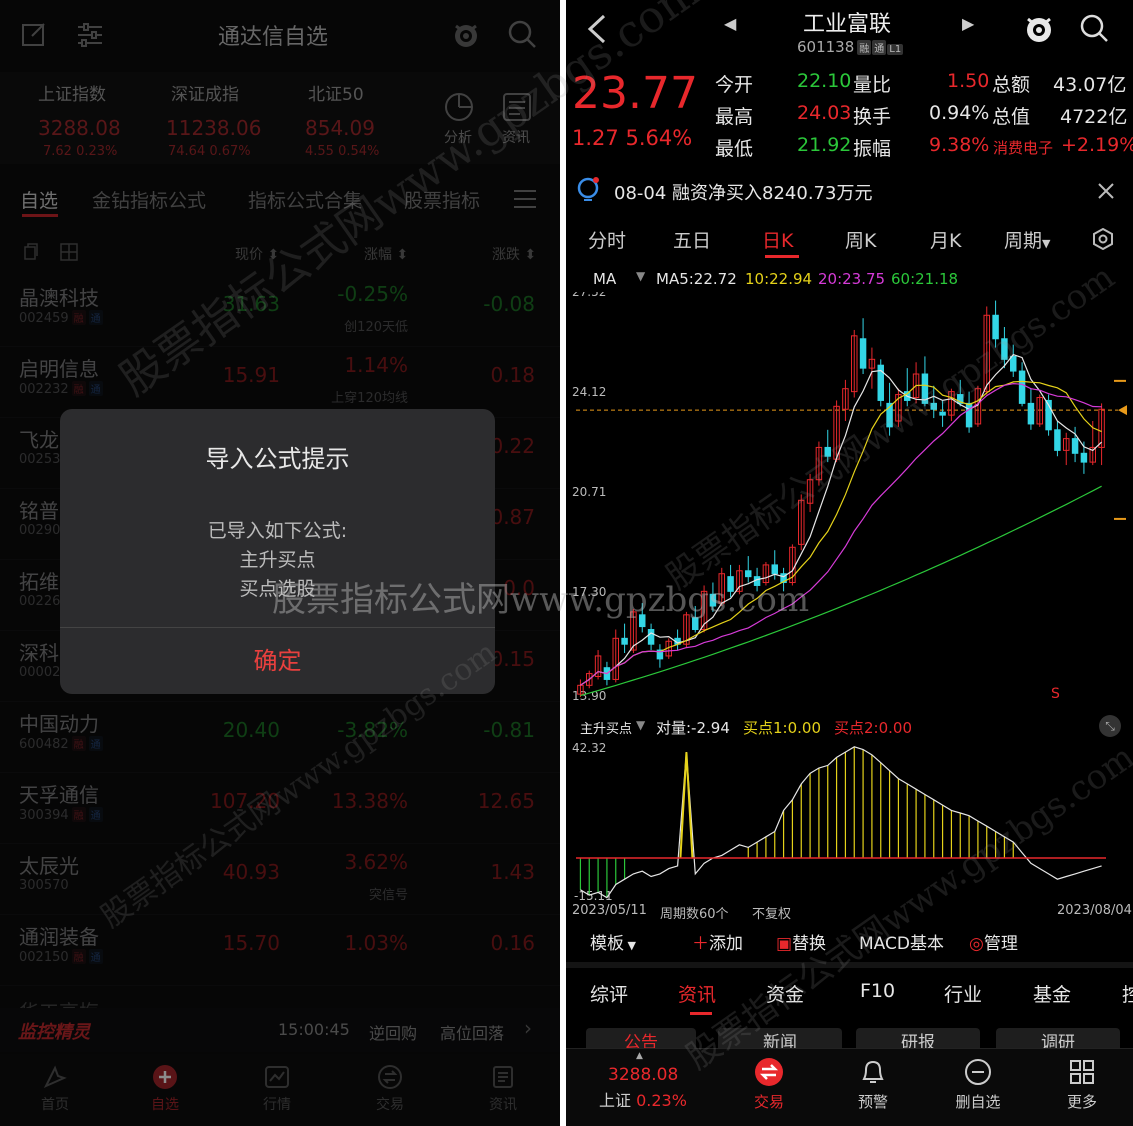 The image size is (1133, 1126). Describe the element at coordinates (877, 991) in the screenshot. I see `tab-f10: F10` at that location.